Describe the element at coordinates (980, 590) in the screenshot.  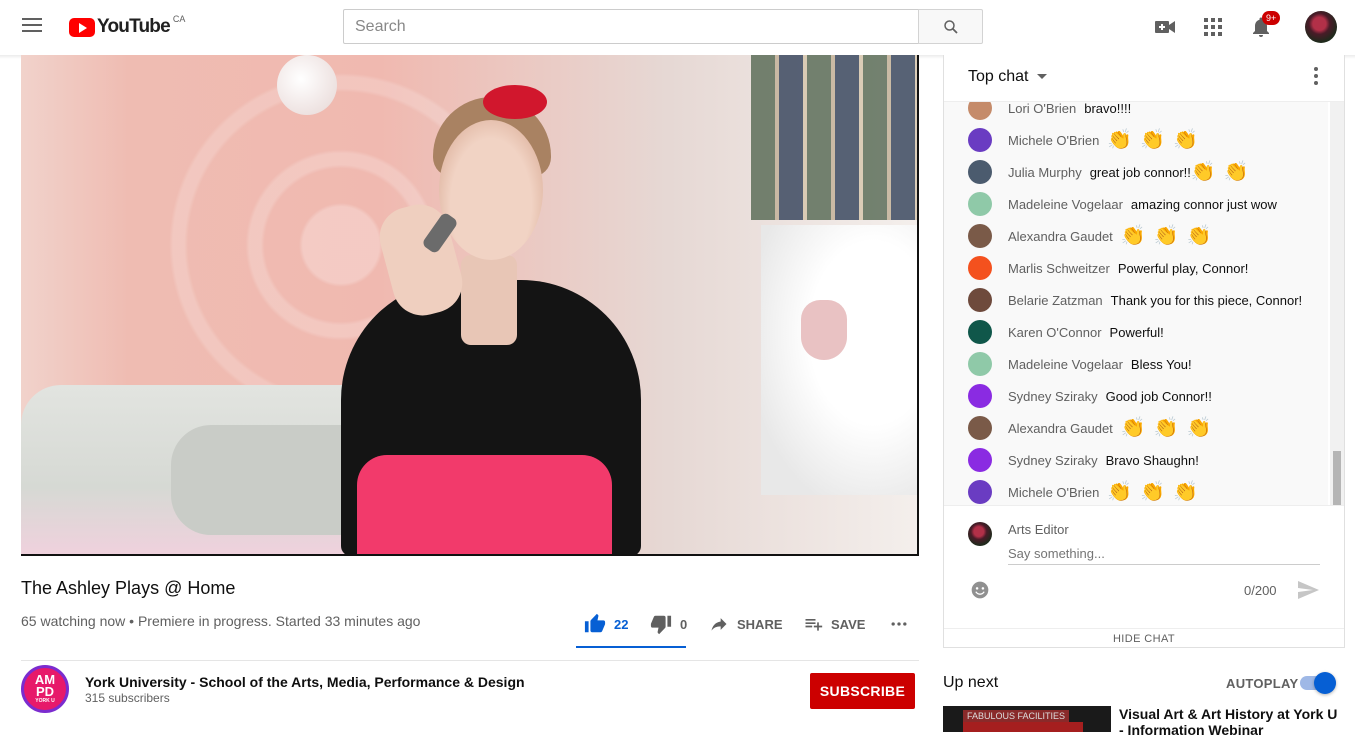
I see `emoji-smiley-icon` at that location.